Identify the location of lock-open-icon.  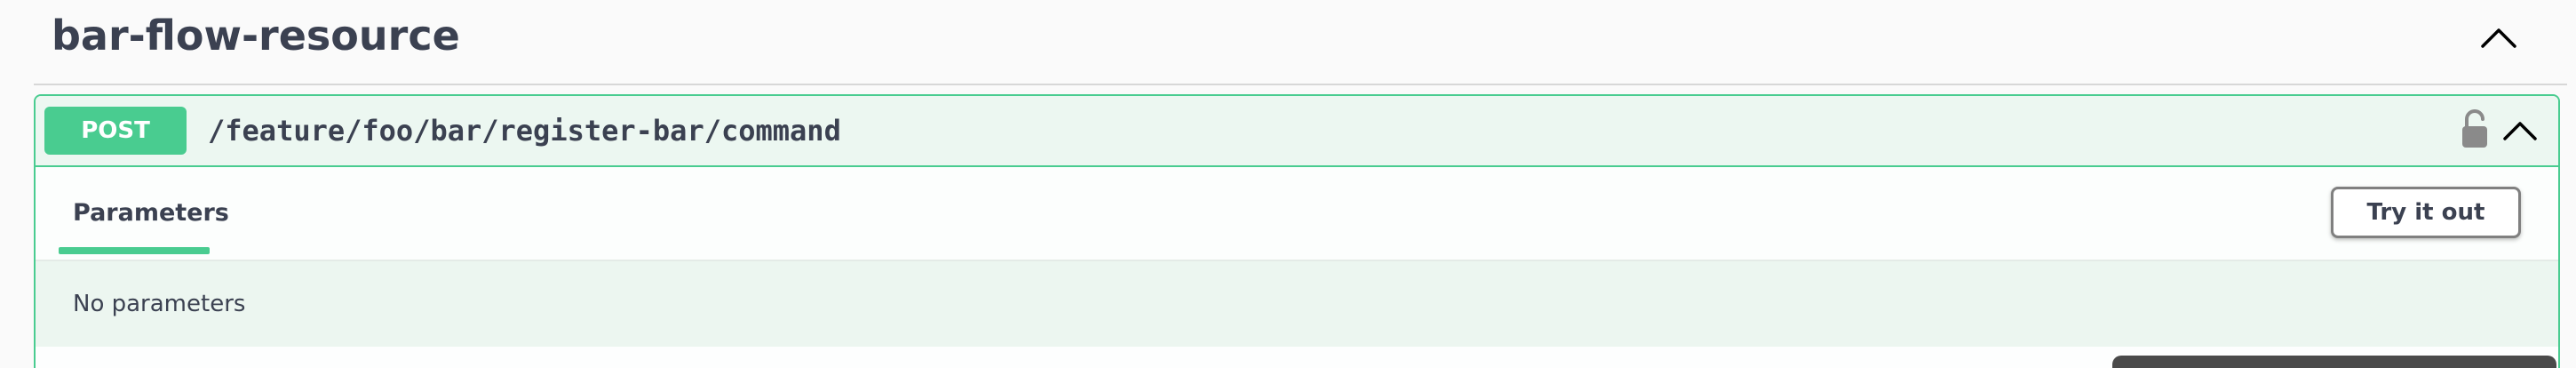
(2475, 129).